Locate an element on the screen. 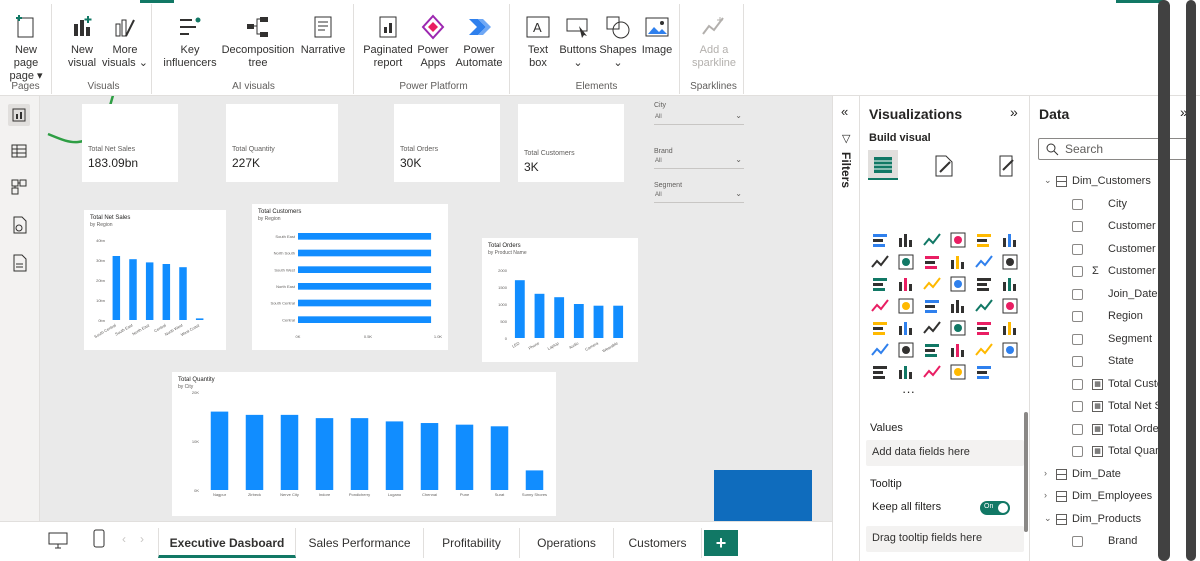  next-page-icon: › is located at coordinates (142, 539).